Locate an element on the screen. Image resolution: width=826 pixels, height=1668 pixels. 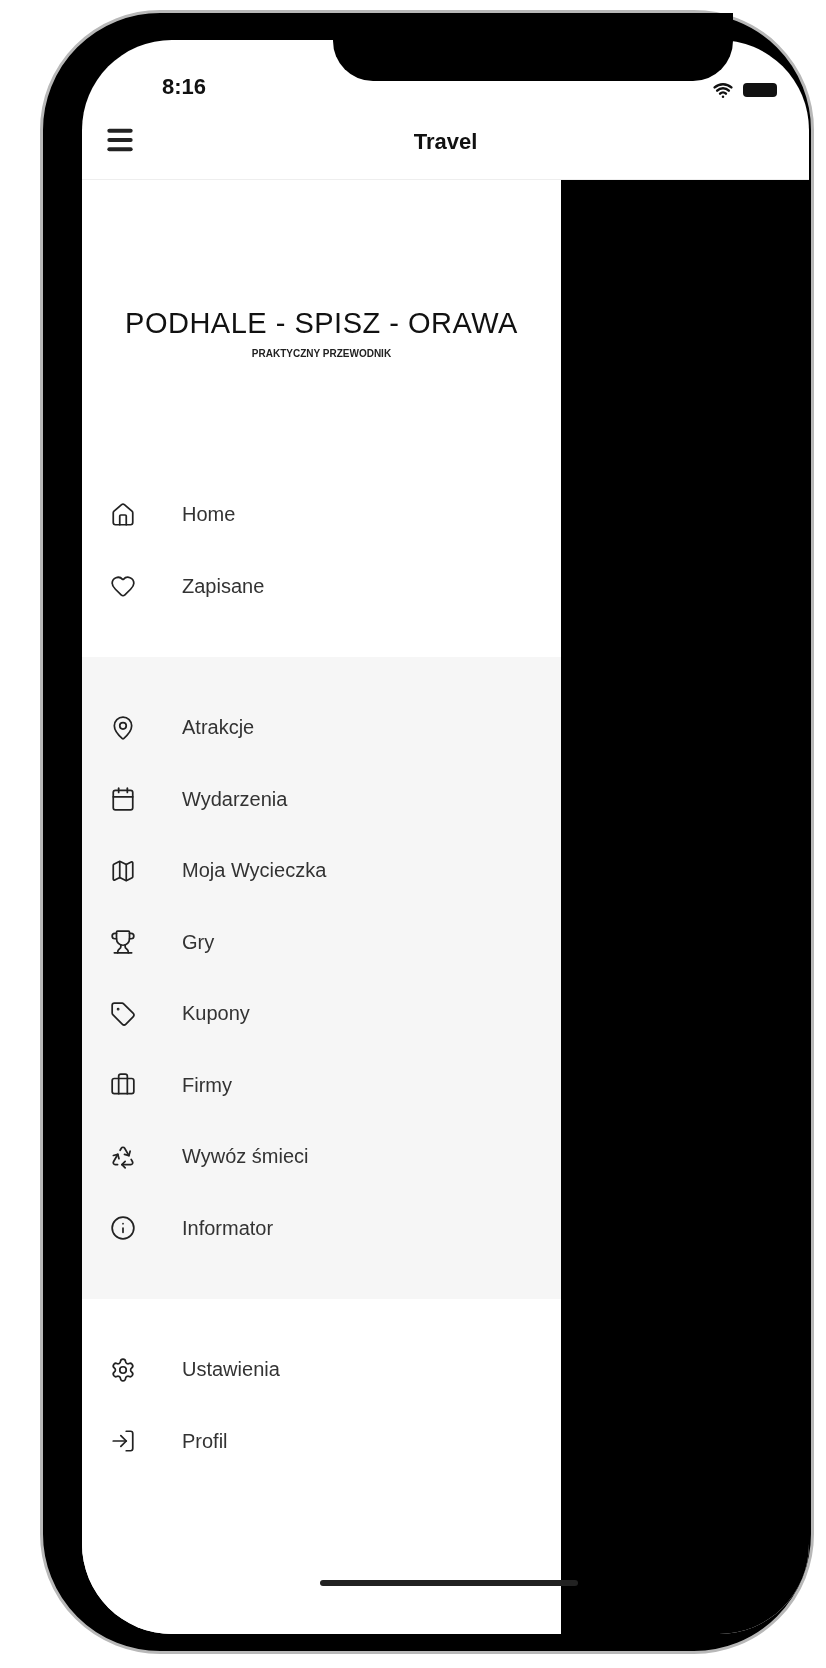
menu-item: Ustawienia is located at coordinates (321, 1370).